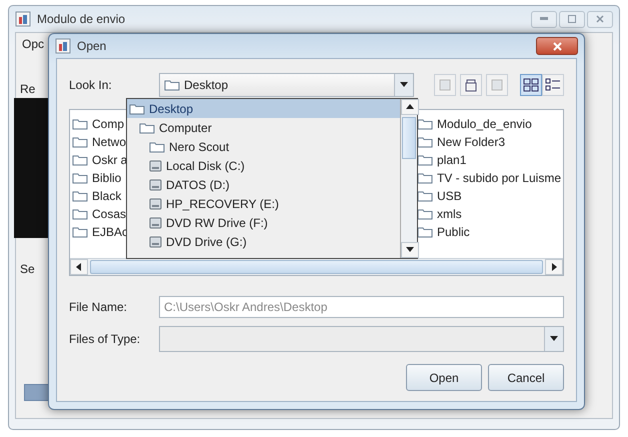 Image resolution: width=628 pixels, height=437 pixels. What do you see at coordinates (27, 269) in the screenshot?
I see `side-label: Se` at bounding box center [27, 269].